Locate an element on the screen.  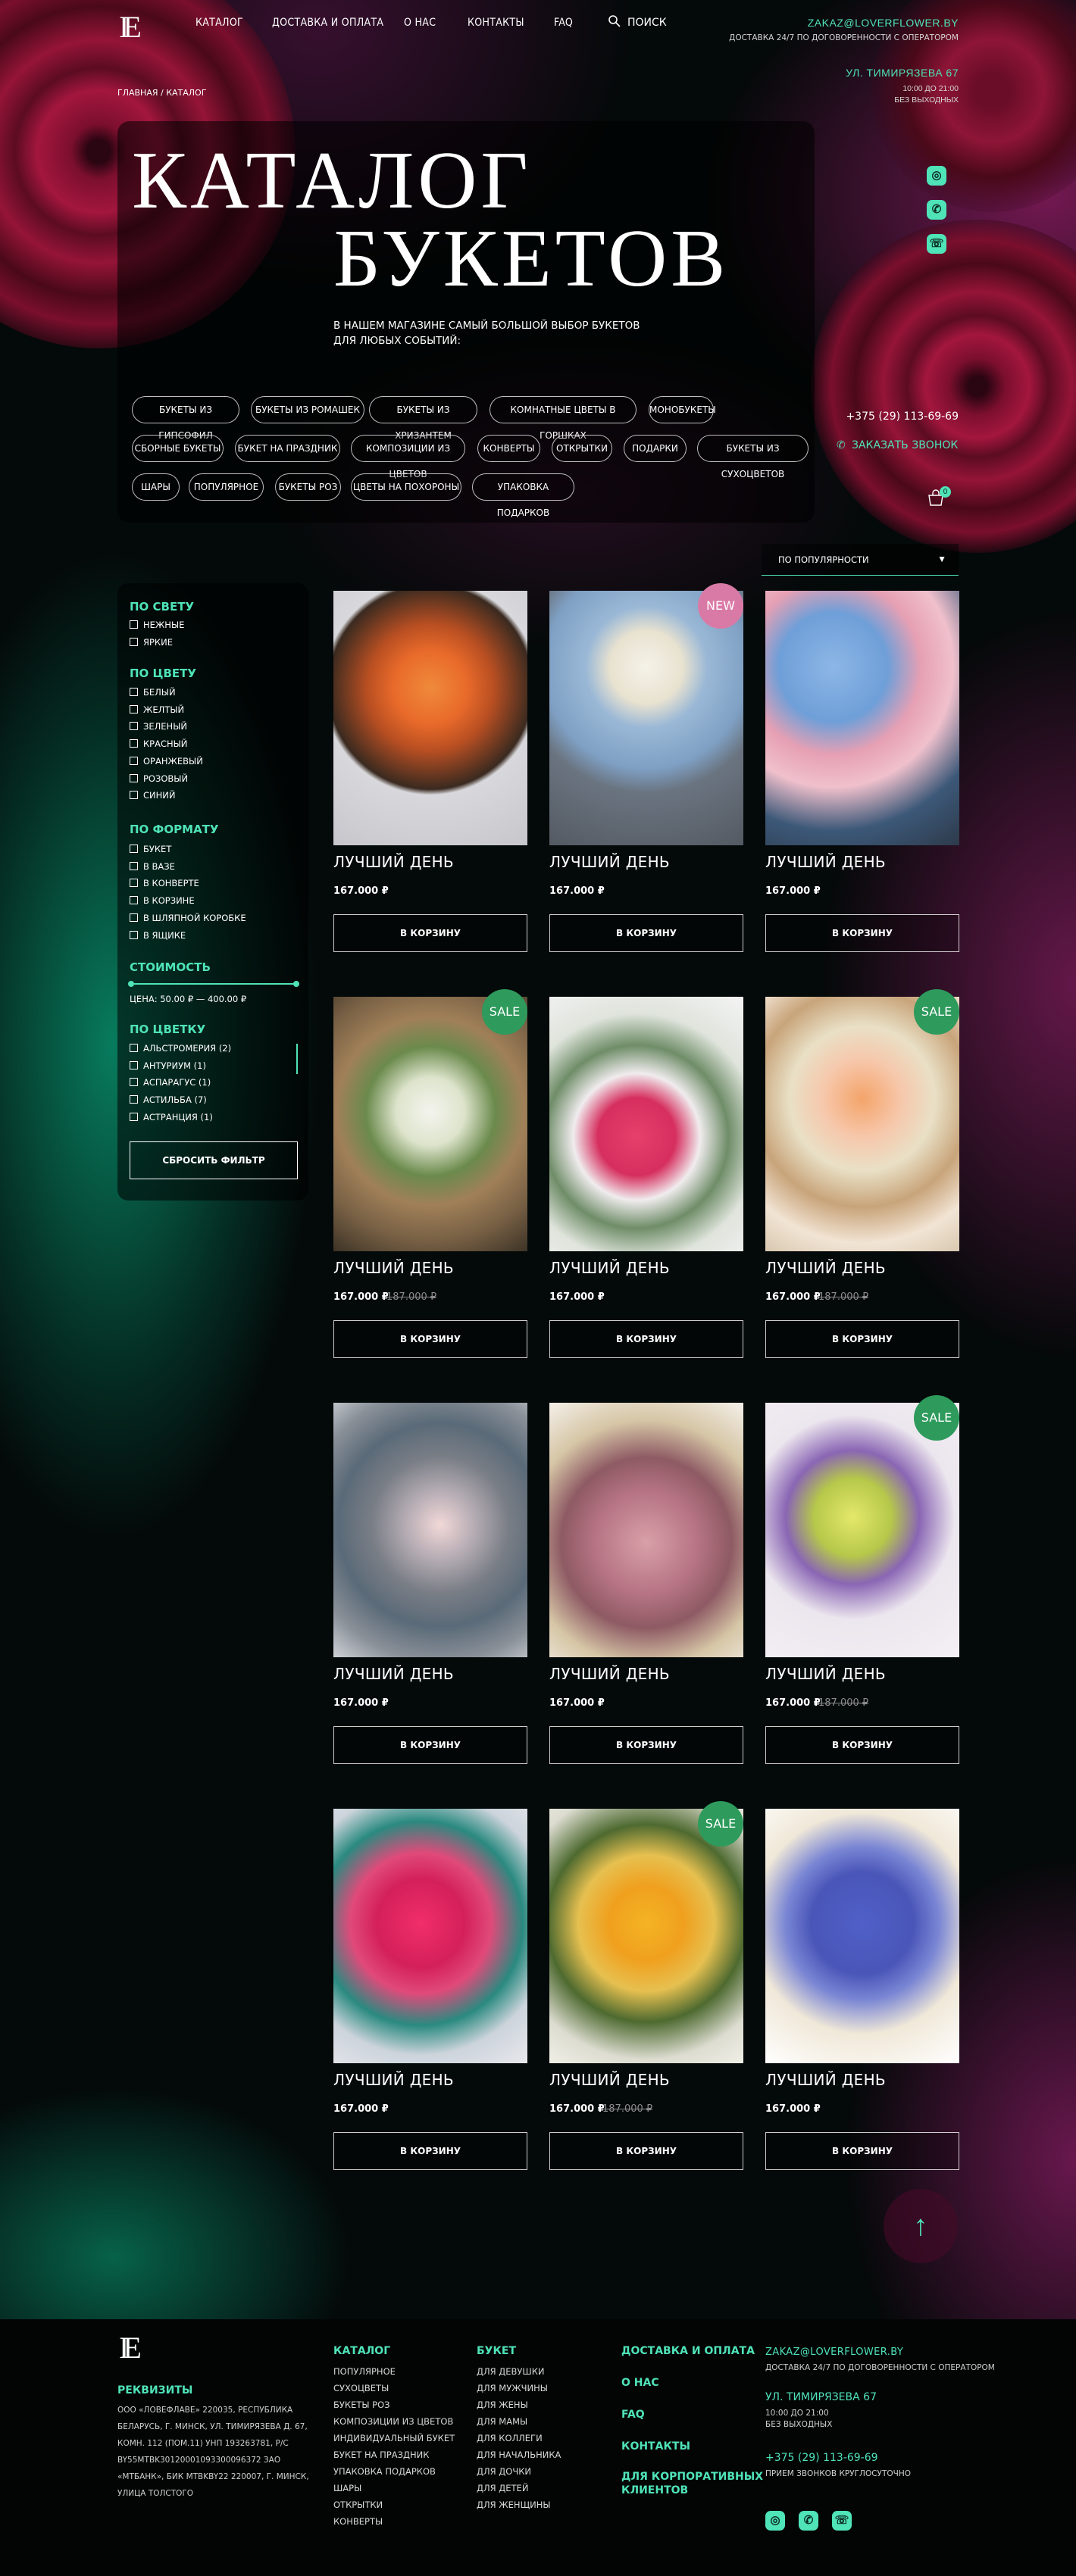
footer-link: СУХОЦВЕТЫ is located at coordinates (394, 2388).